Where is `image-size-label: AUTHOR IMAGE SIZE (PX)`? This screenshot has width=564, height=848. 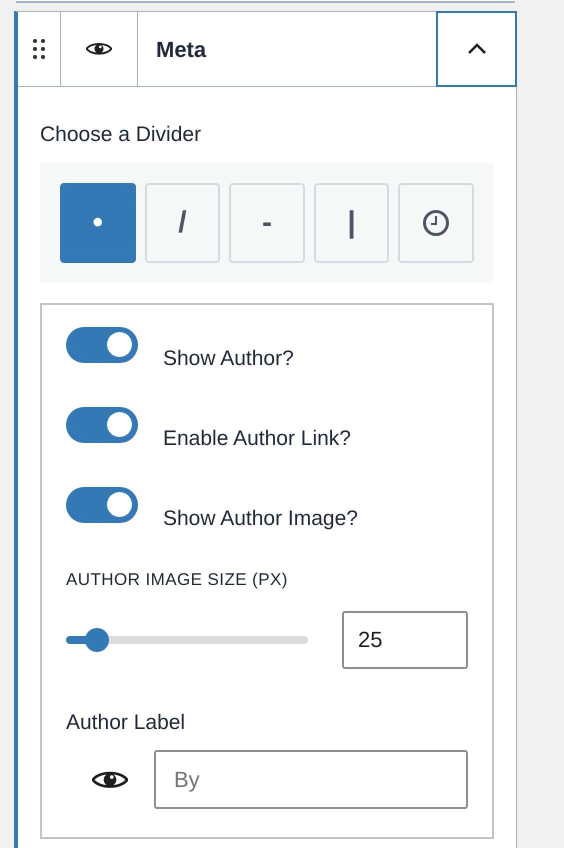 image-size-label: AUTHOR IMAGE SIZE (PX) is located at coordinates (177, 579).